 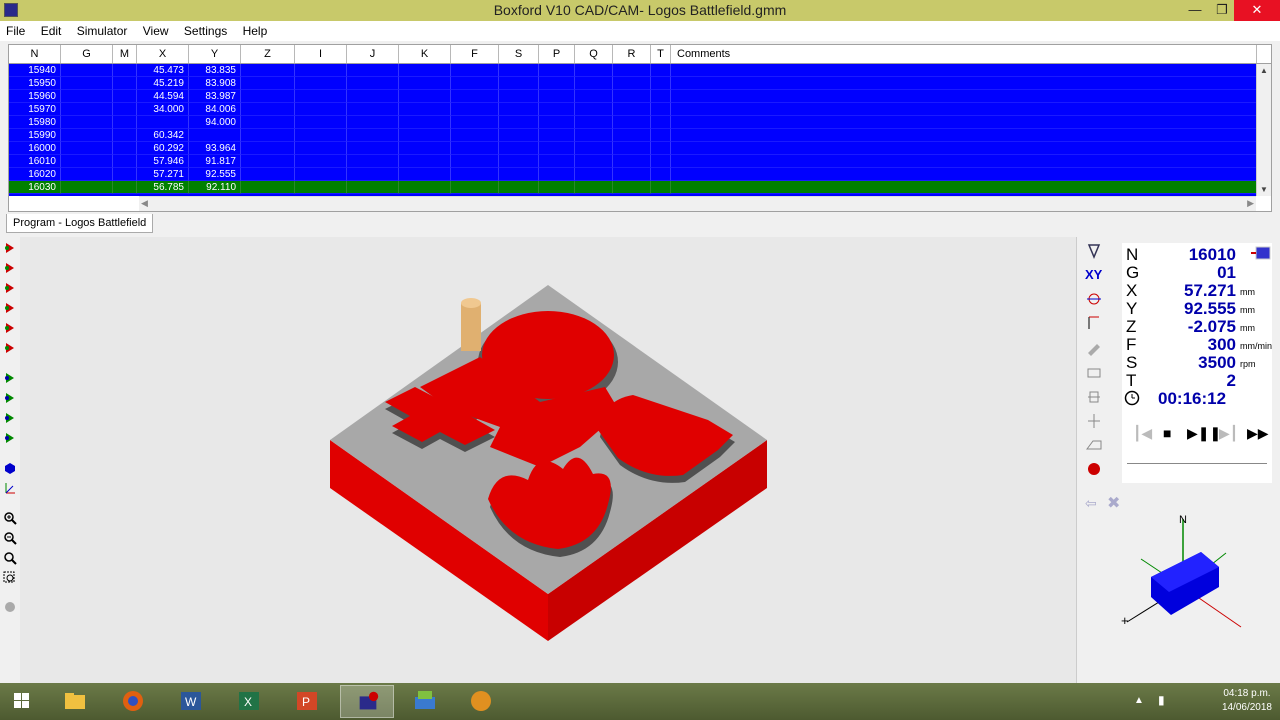 I want to click on table-row: 16010 57.946 91.817, so click(x=633, y=161).